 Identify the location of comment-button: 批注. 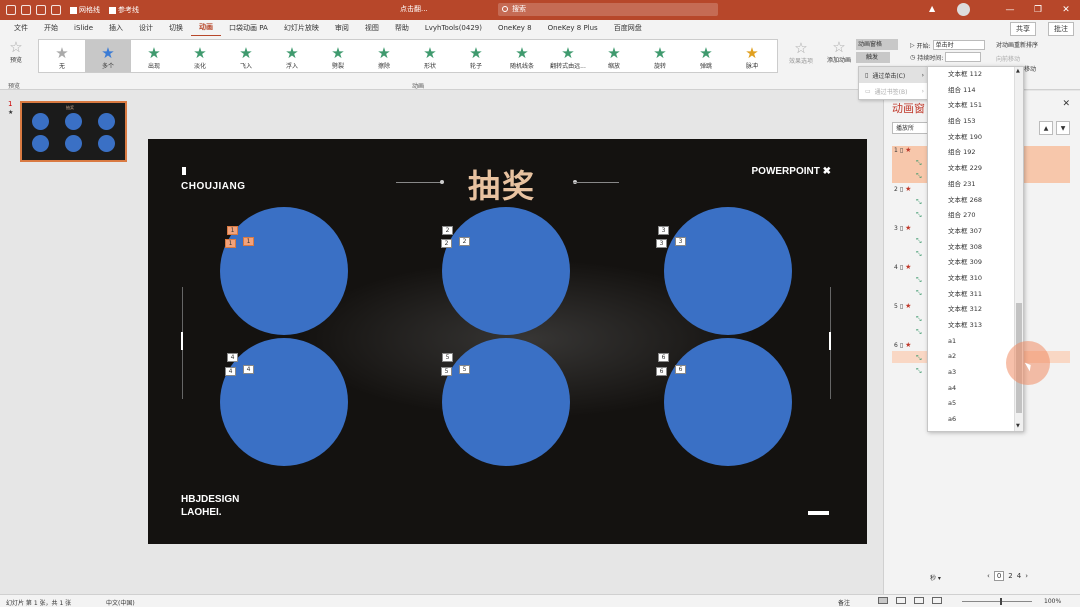
(1061, 29).